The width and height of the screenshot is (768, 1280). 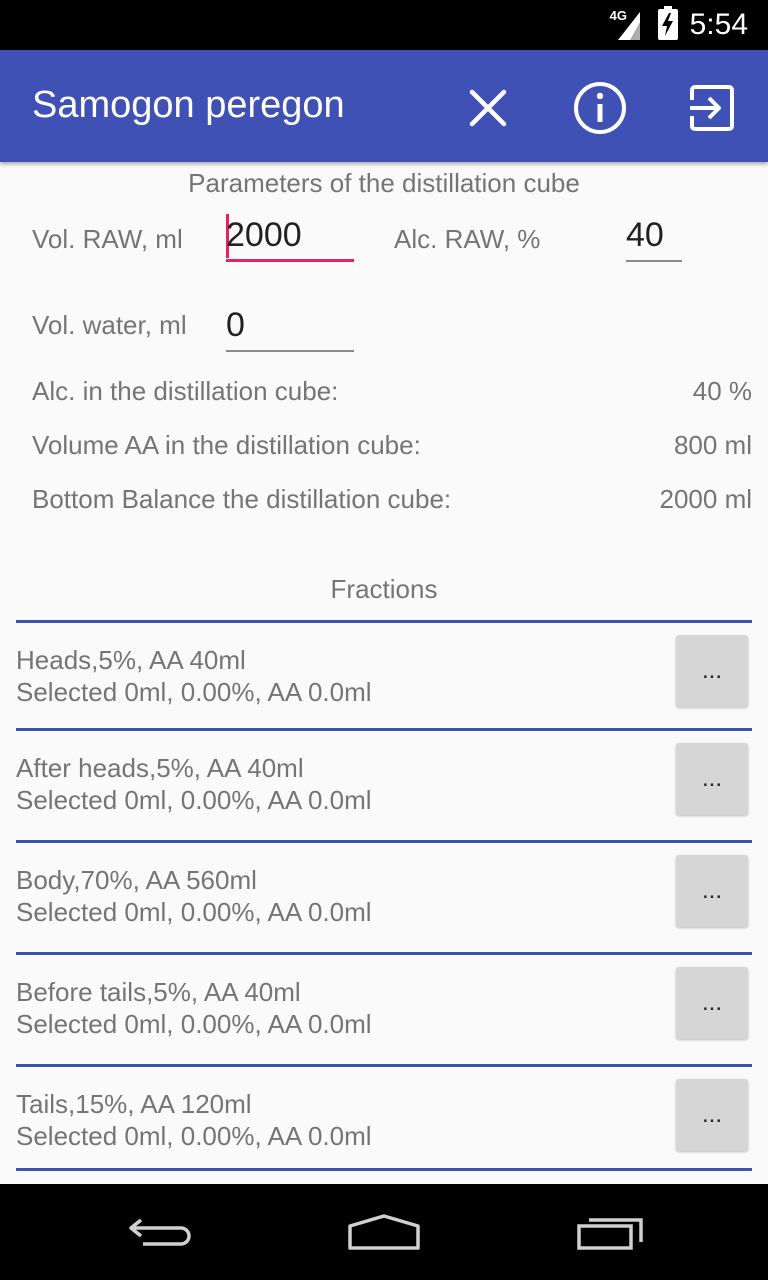 I want to click on app-bar: Samogon peregon, so click(x=384, y=106).